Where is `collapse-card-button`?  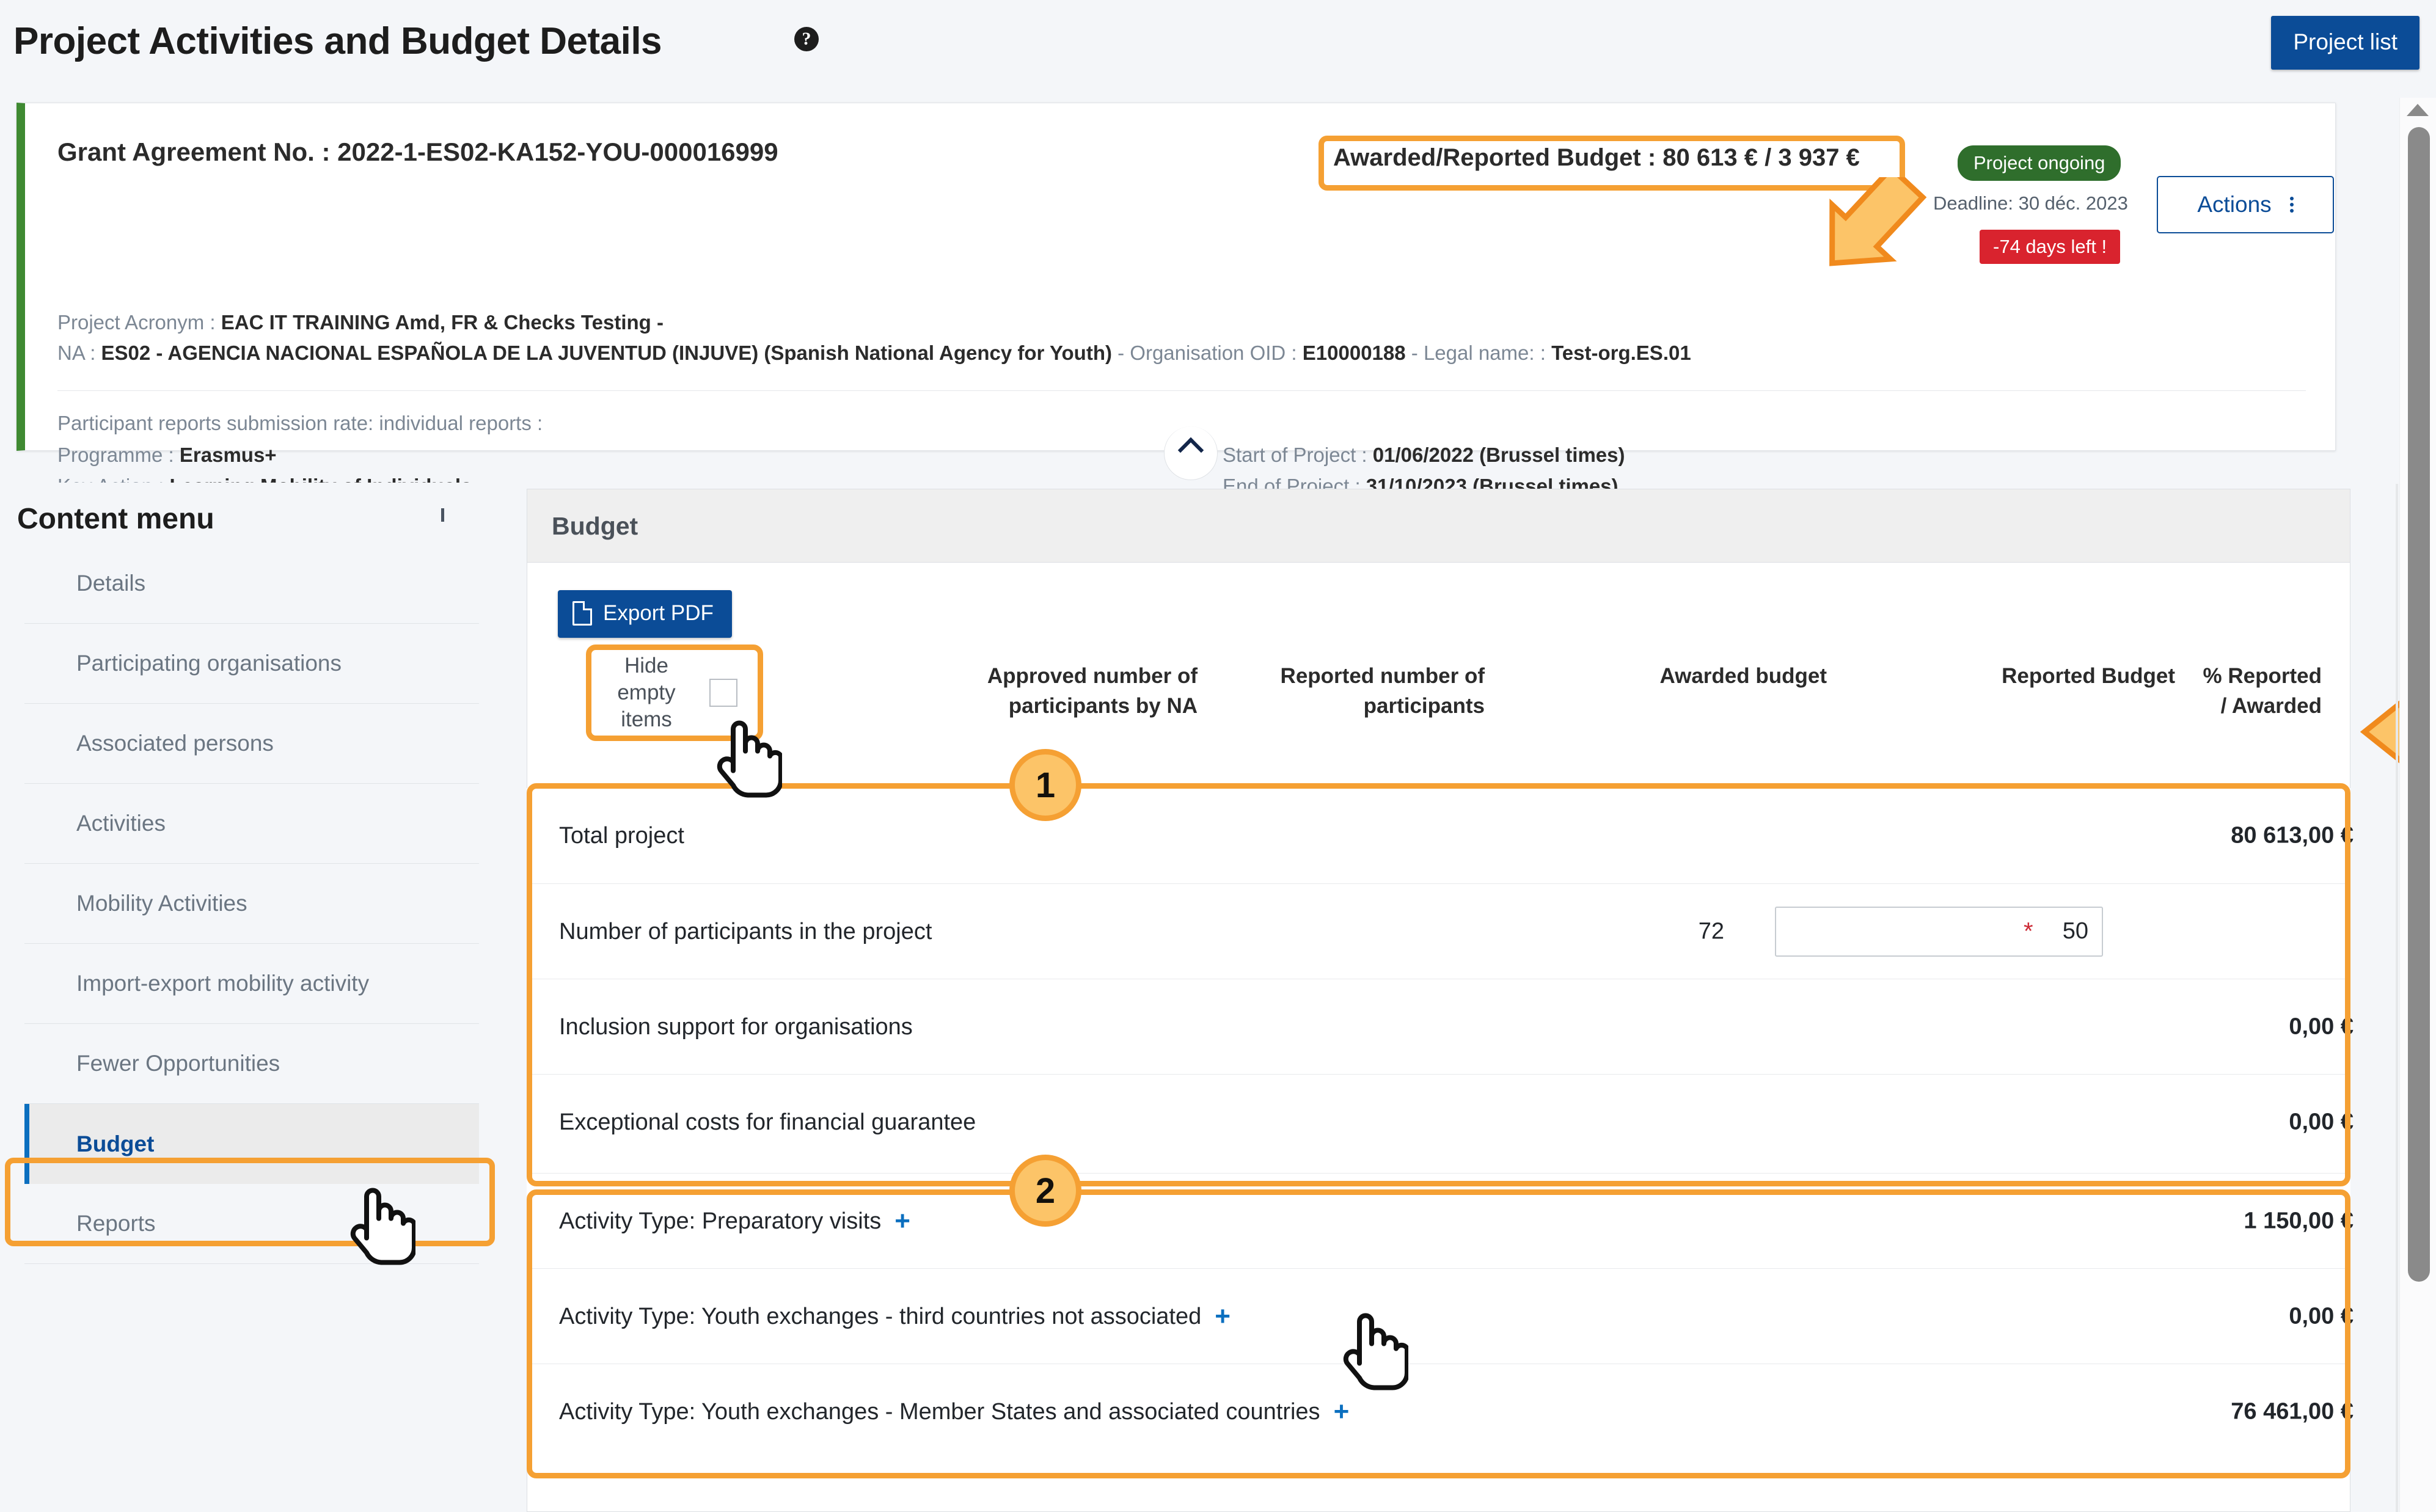 collapse-card-button is located at coordinates (1191, 453).